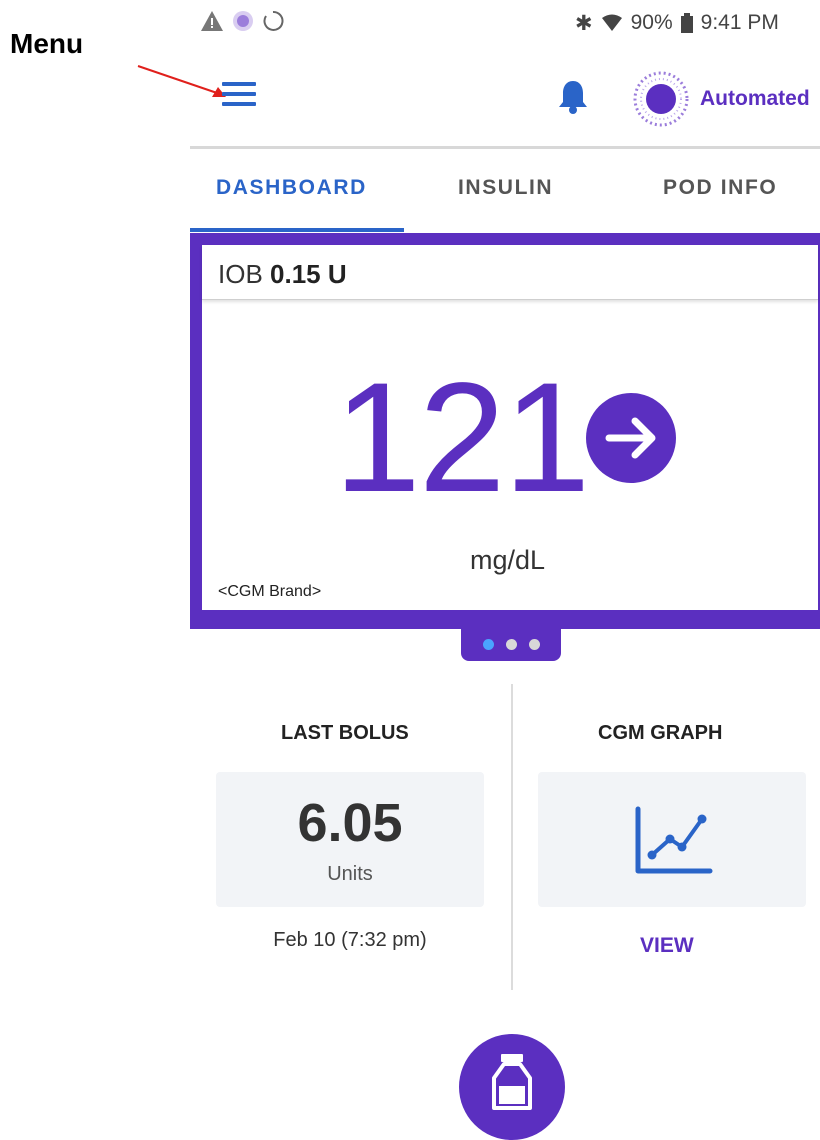 The image size is (820, 1140). Describe the element at coordinates (240, 274) in the screenshot. I see `iob-label: IOB` at that location.